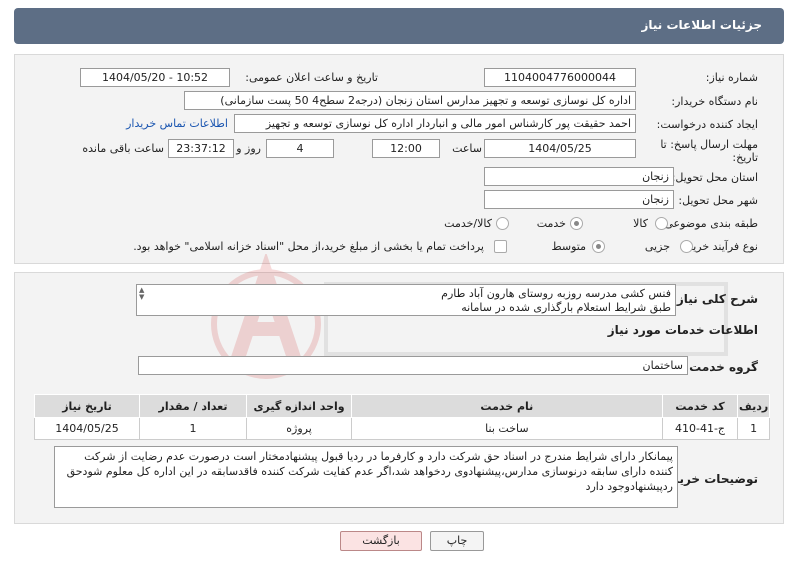  I want to click on cell-service-name: ساخت بنا, so click(507, 428).